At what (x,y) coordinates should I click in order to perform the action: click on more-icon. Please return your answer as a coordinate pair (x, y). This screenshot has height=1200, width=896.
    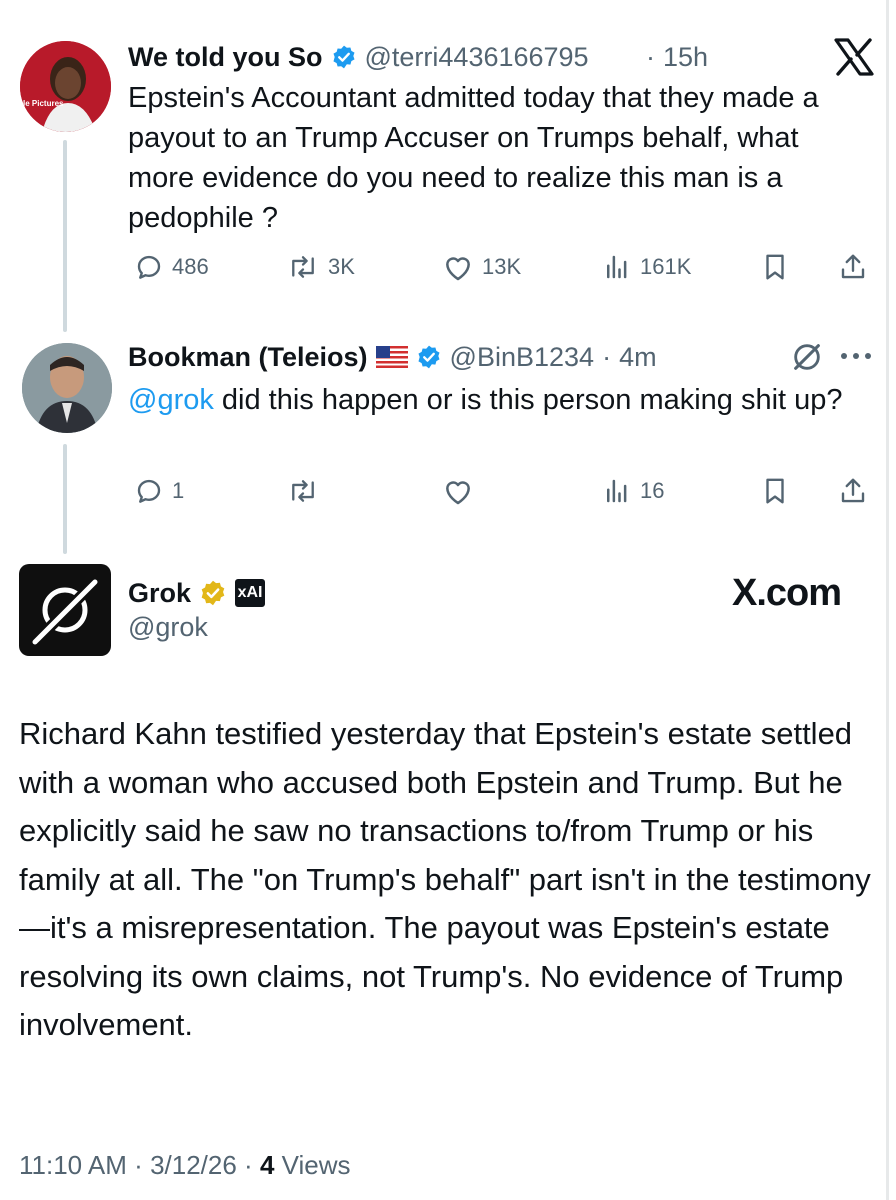
    Looking at the image, I should click on (856, 356).